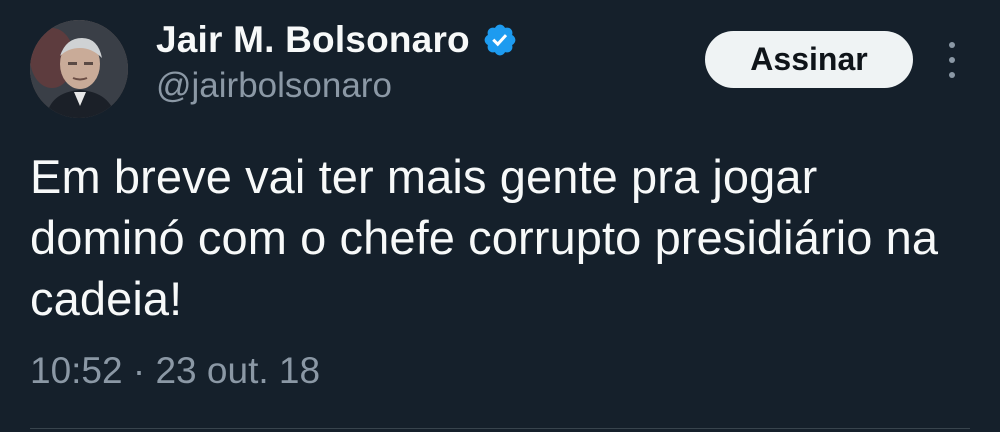 The width and height of the screenshot is (1000, 432). I want to click on name-row: Jair M. Bolsonaro, so click(337, 40).